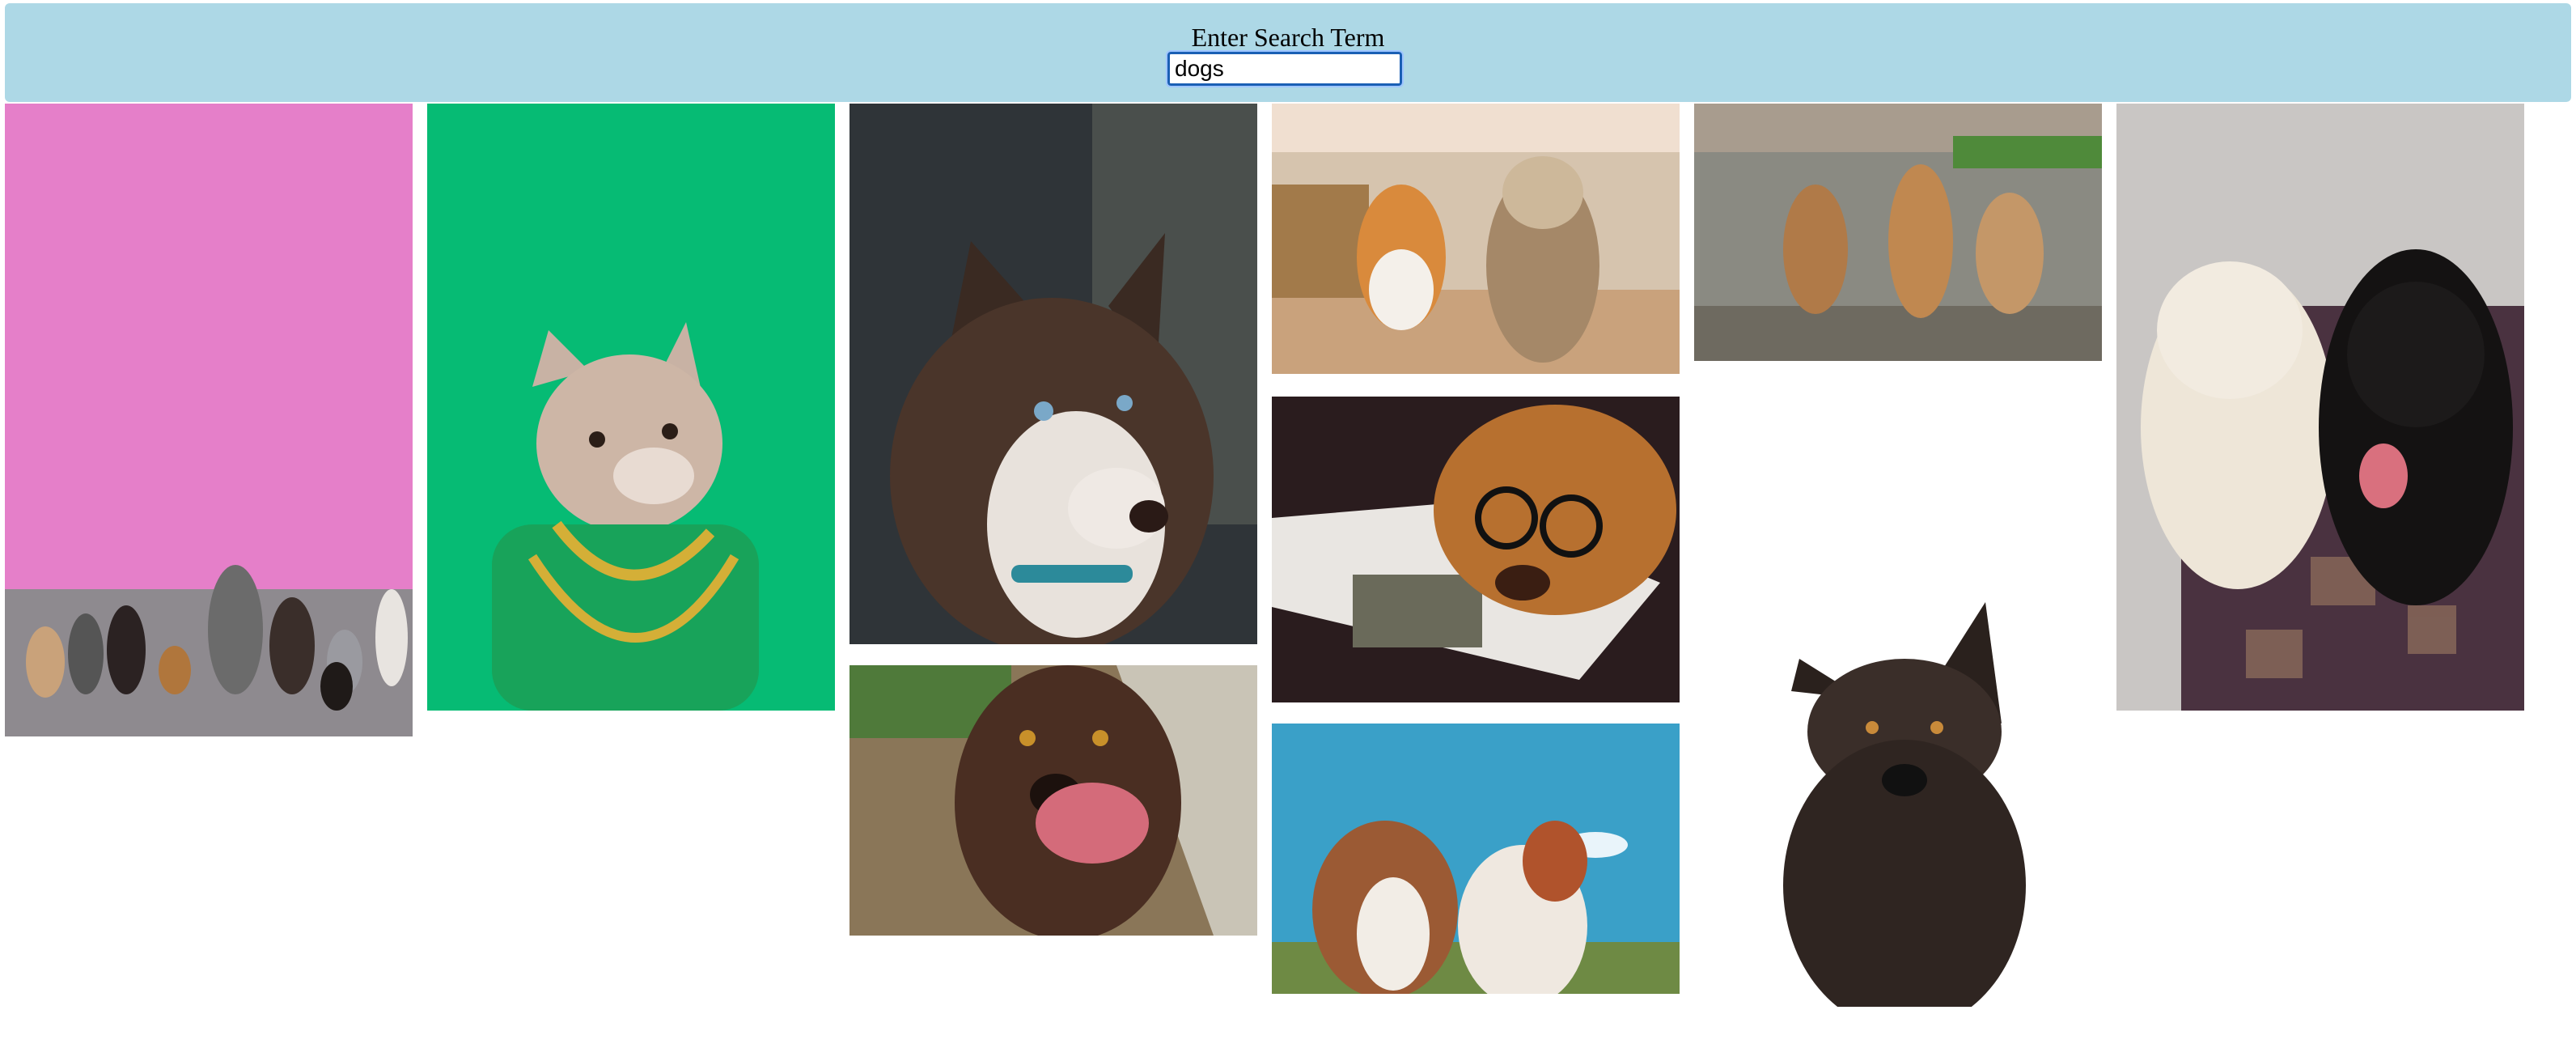 The width and height of the screenshot is (2576, 1044). What do you see at coordinates (1476, 239) in the screenshot?
I see `corgi-yorkie-running-photo` at bounding box center [1476, 239].